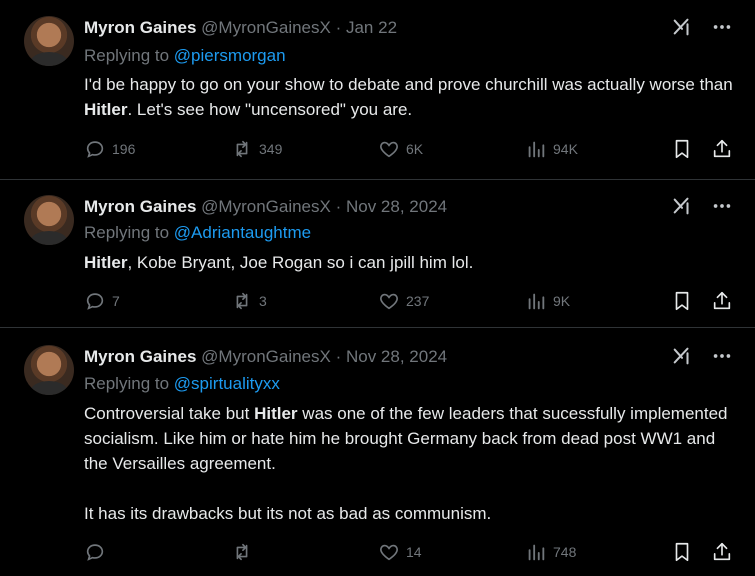  What do you see at coordinates (565, 552) in the screenshot?
I see `views-count: 748` at bounding box center [565, 552].